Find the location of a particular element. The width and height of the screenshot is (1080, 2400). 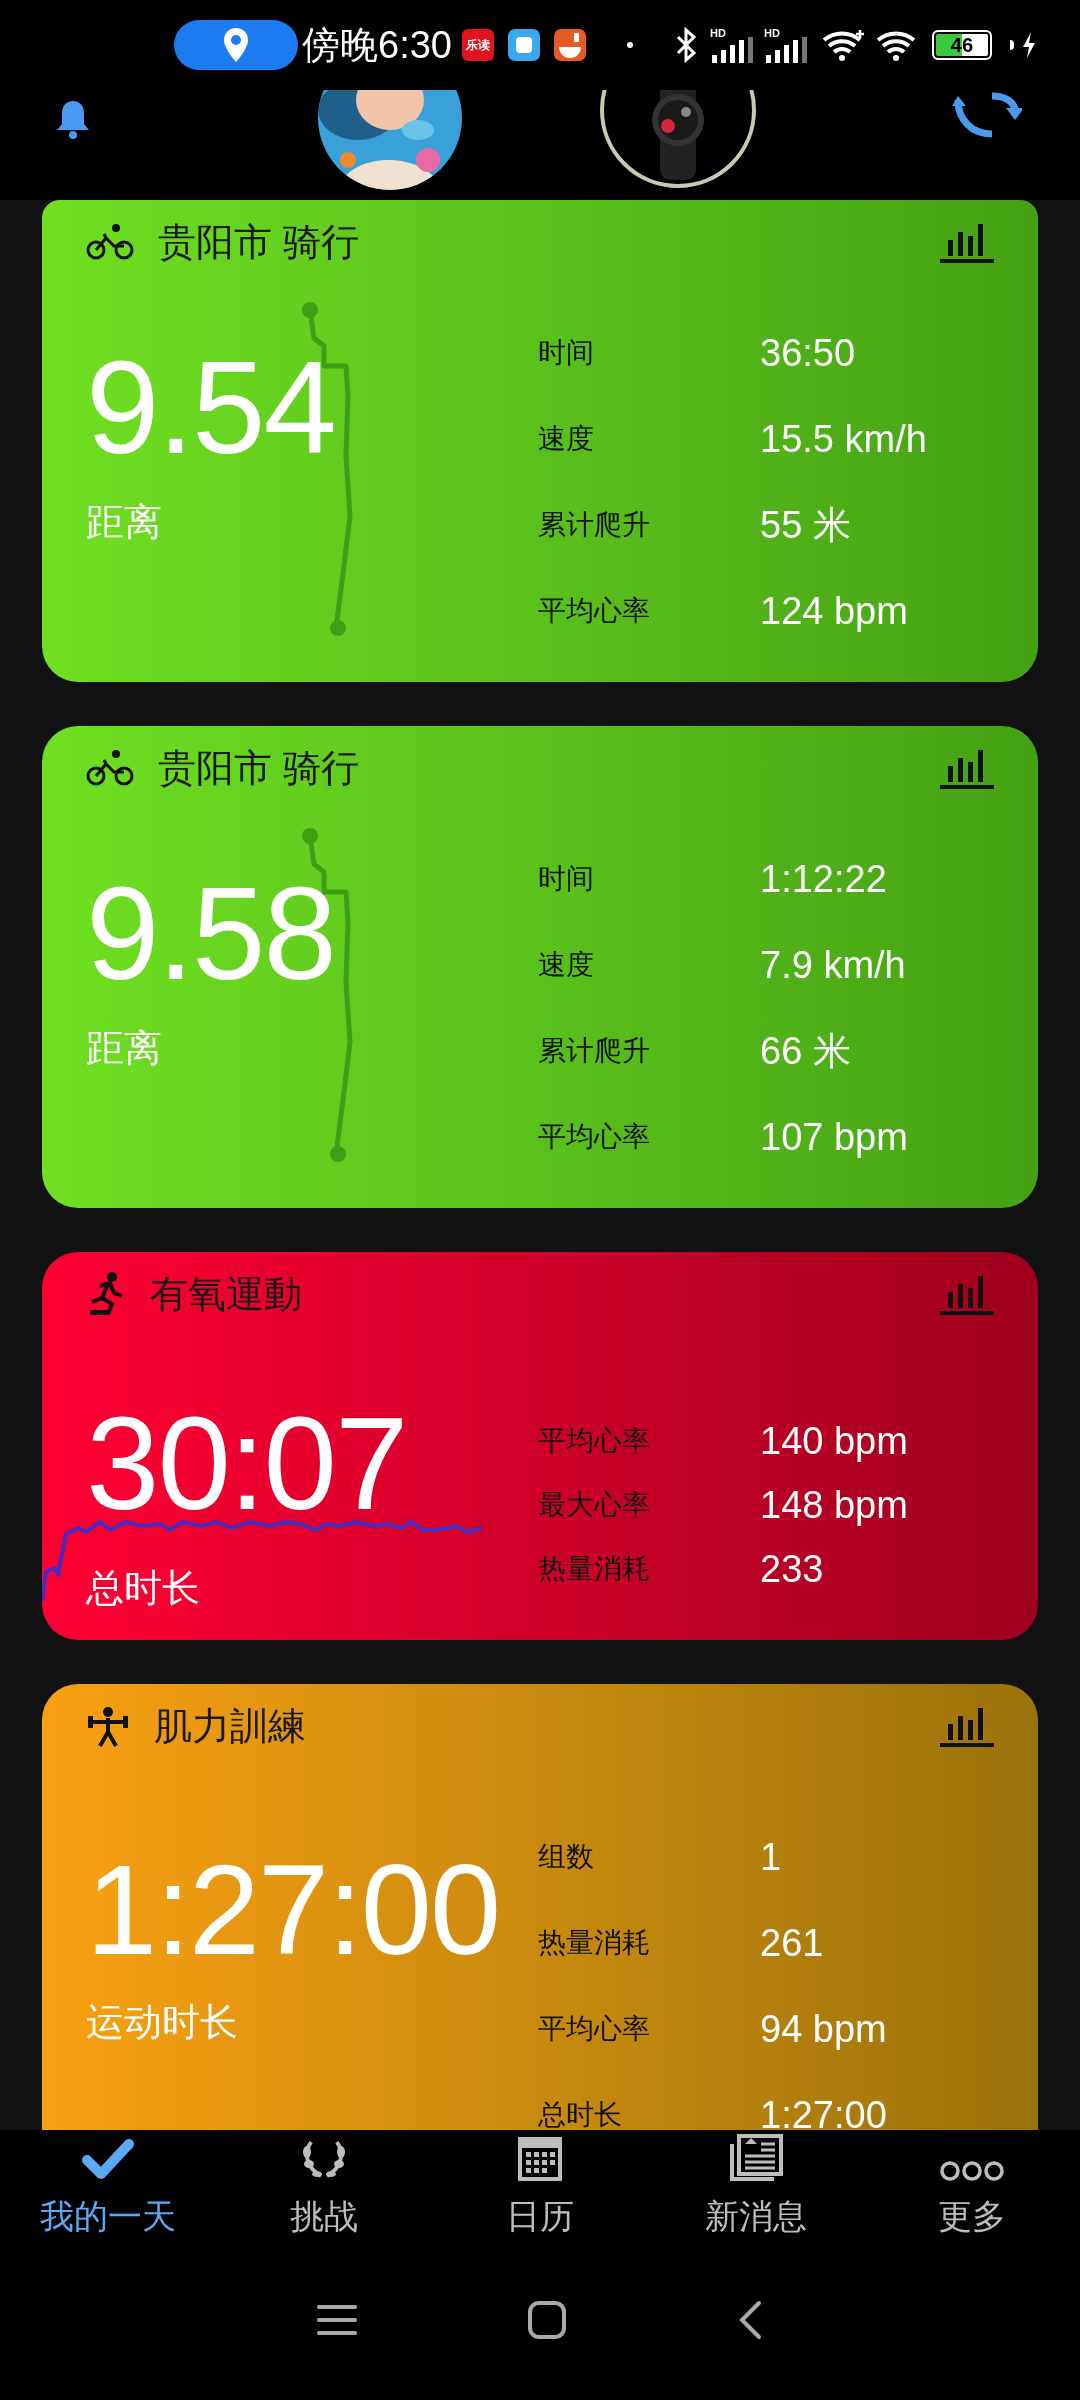

activity-card: 有氧運動 30:07 总时长 平均心率 140 bpm 最大心率 148 bpm 热量消耗 233 is located at coordinates (540, 1446).